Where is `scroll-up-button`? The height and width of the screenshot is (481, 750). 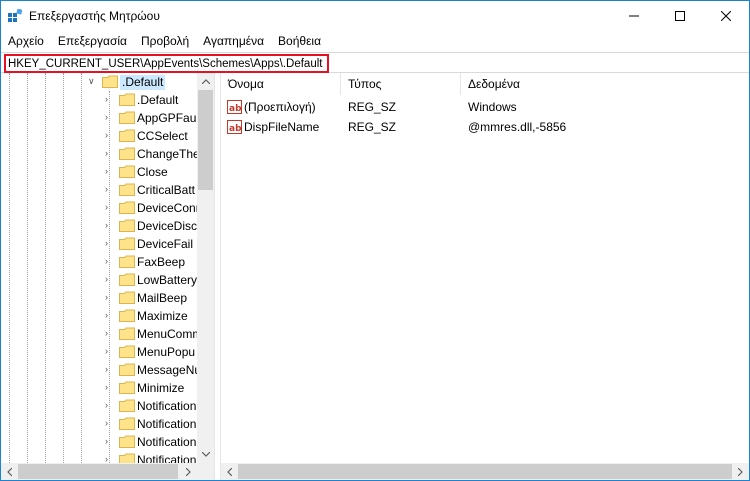 scroll-up-button is located at coordinates (205, 81).